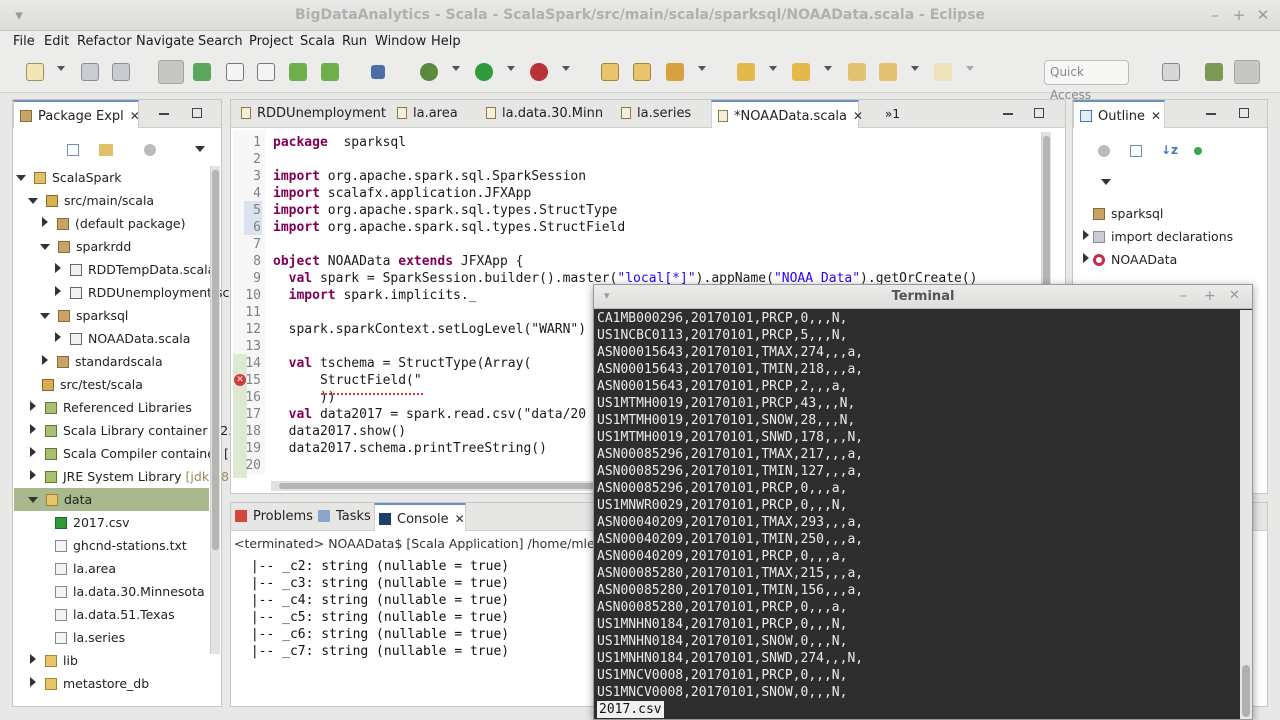 The height and width of the screenshot is (720, 1280). I want to click on tab-package-explorer: Package Expl ✕, so click(76, 114).